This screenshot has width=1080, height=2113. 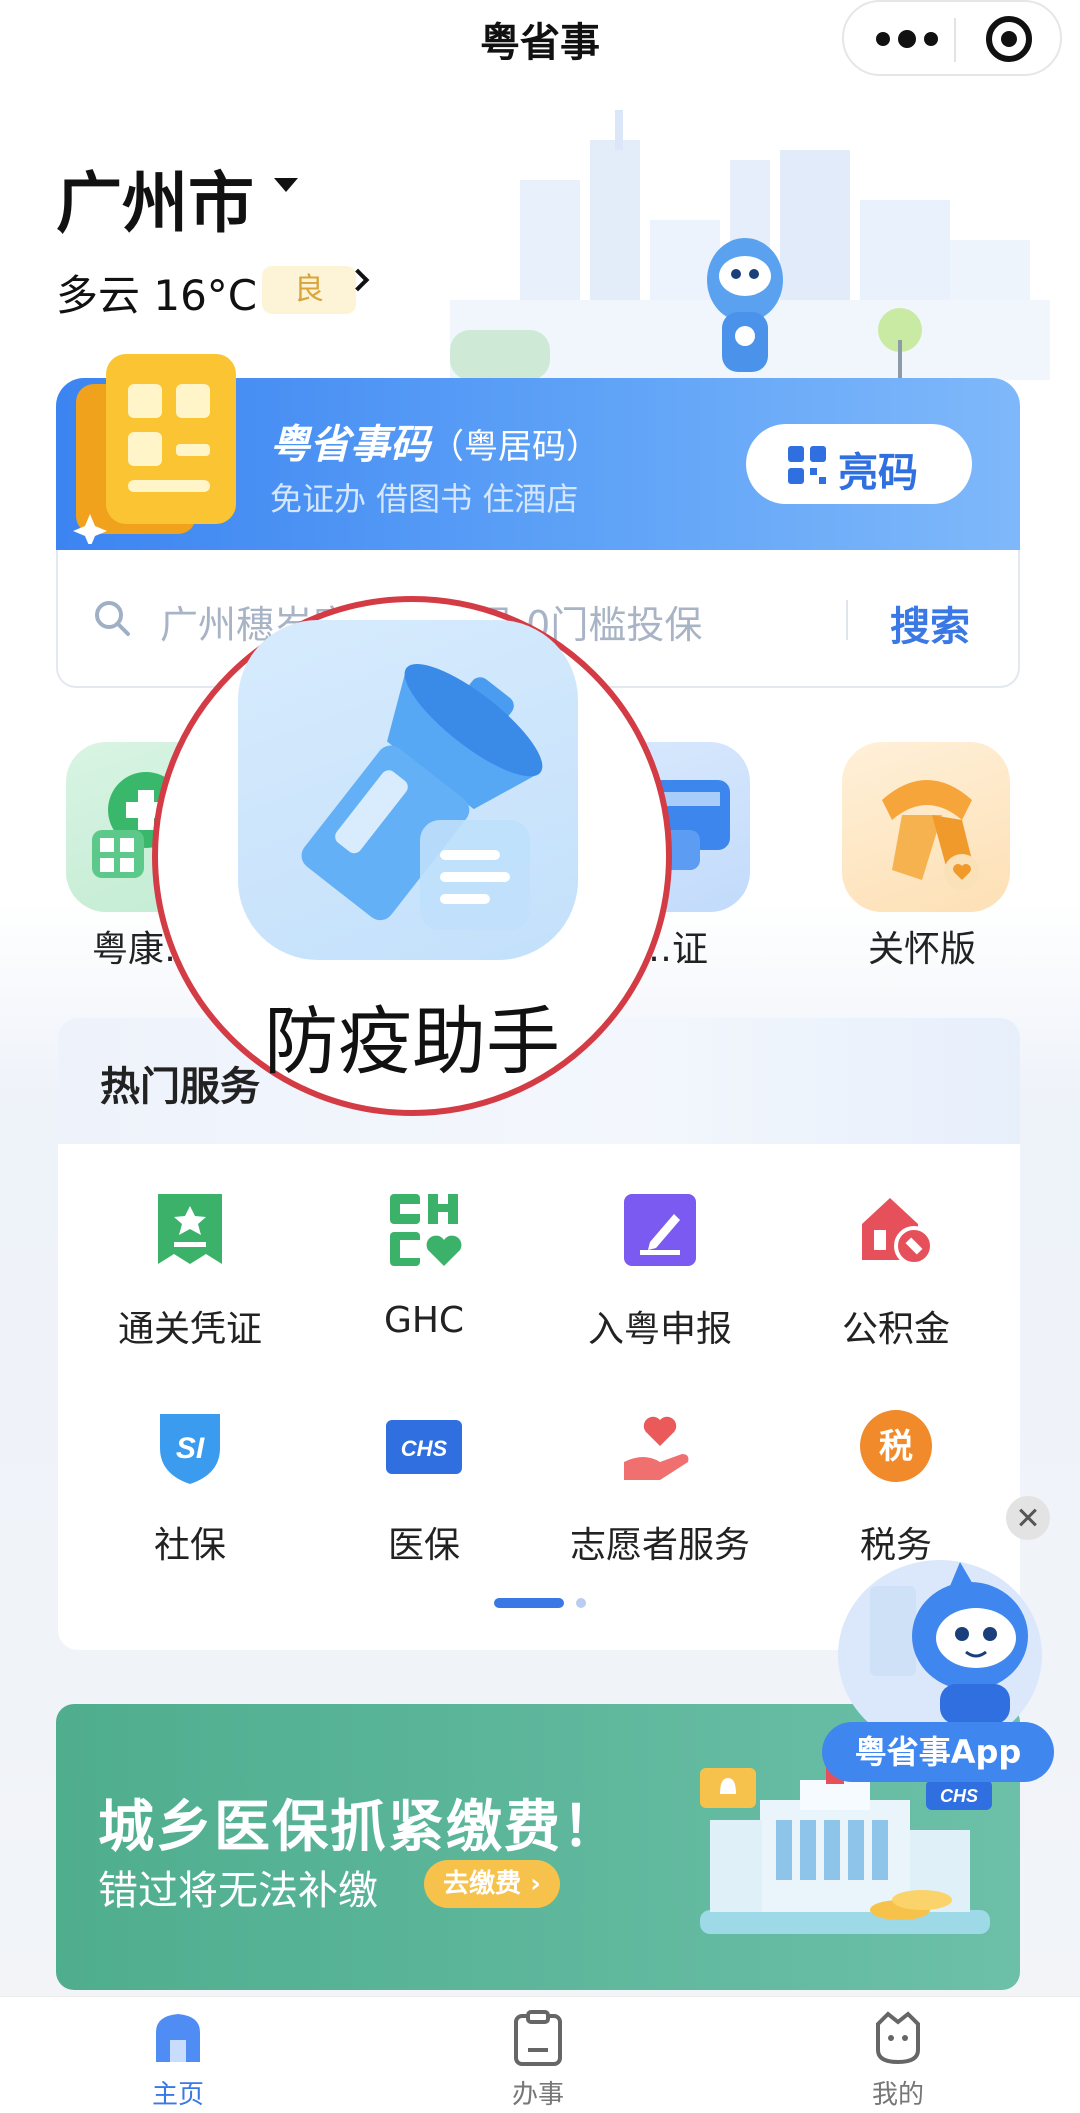 I want to click on show-code-button: 亮码, so click(x=859, y=464).